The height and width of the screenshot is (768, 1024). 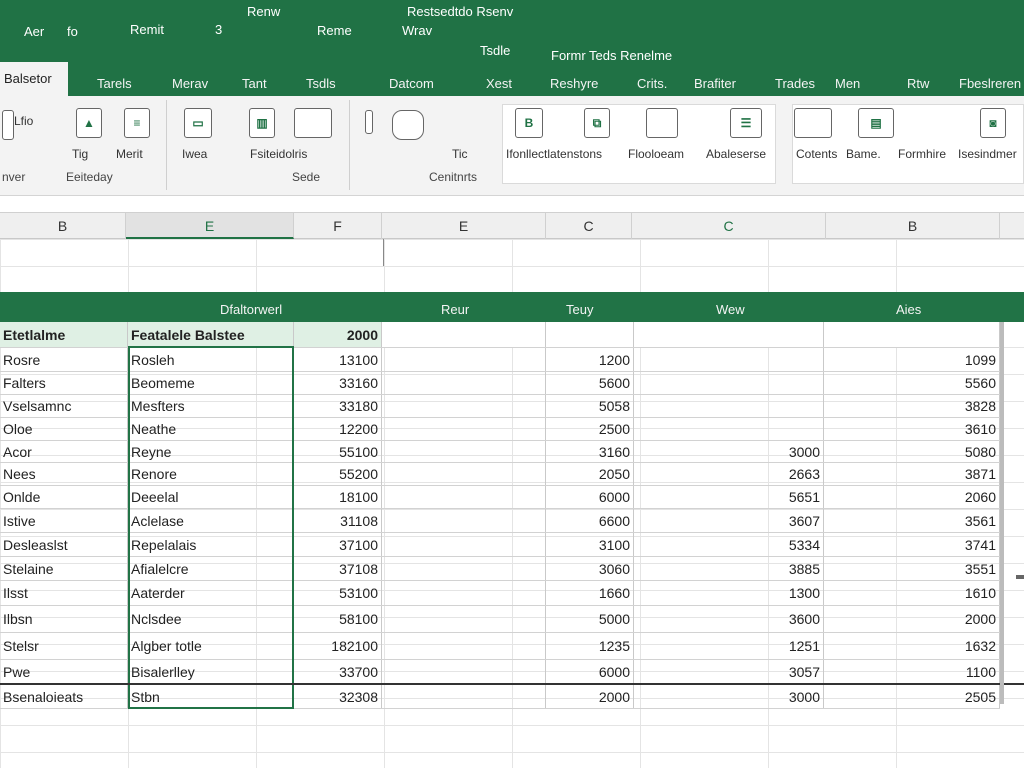 What do you see at coordinates (795, 83) in the screenshot?
I see `tab-10: Trades` at bounding box center [795, 83].